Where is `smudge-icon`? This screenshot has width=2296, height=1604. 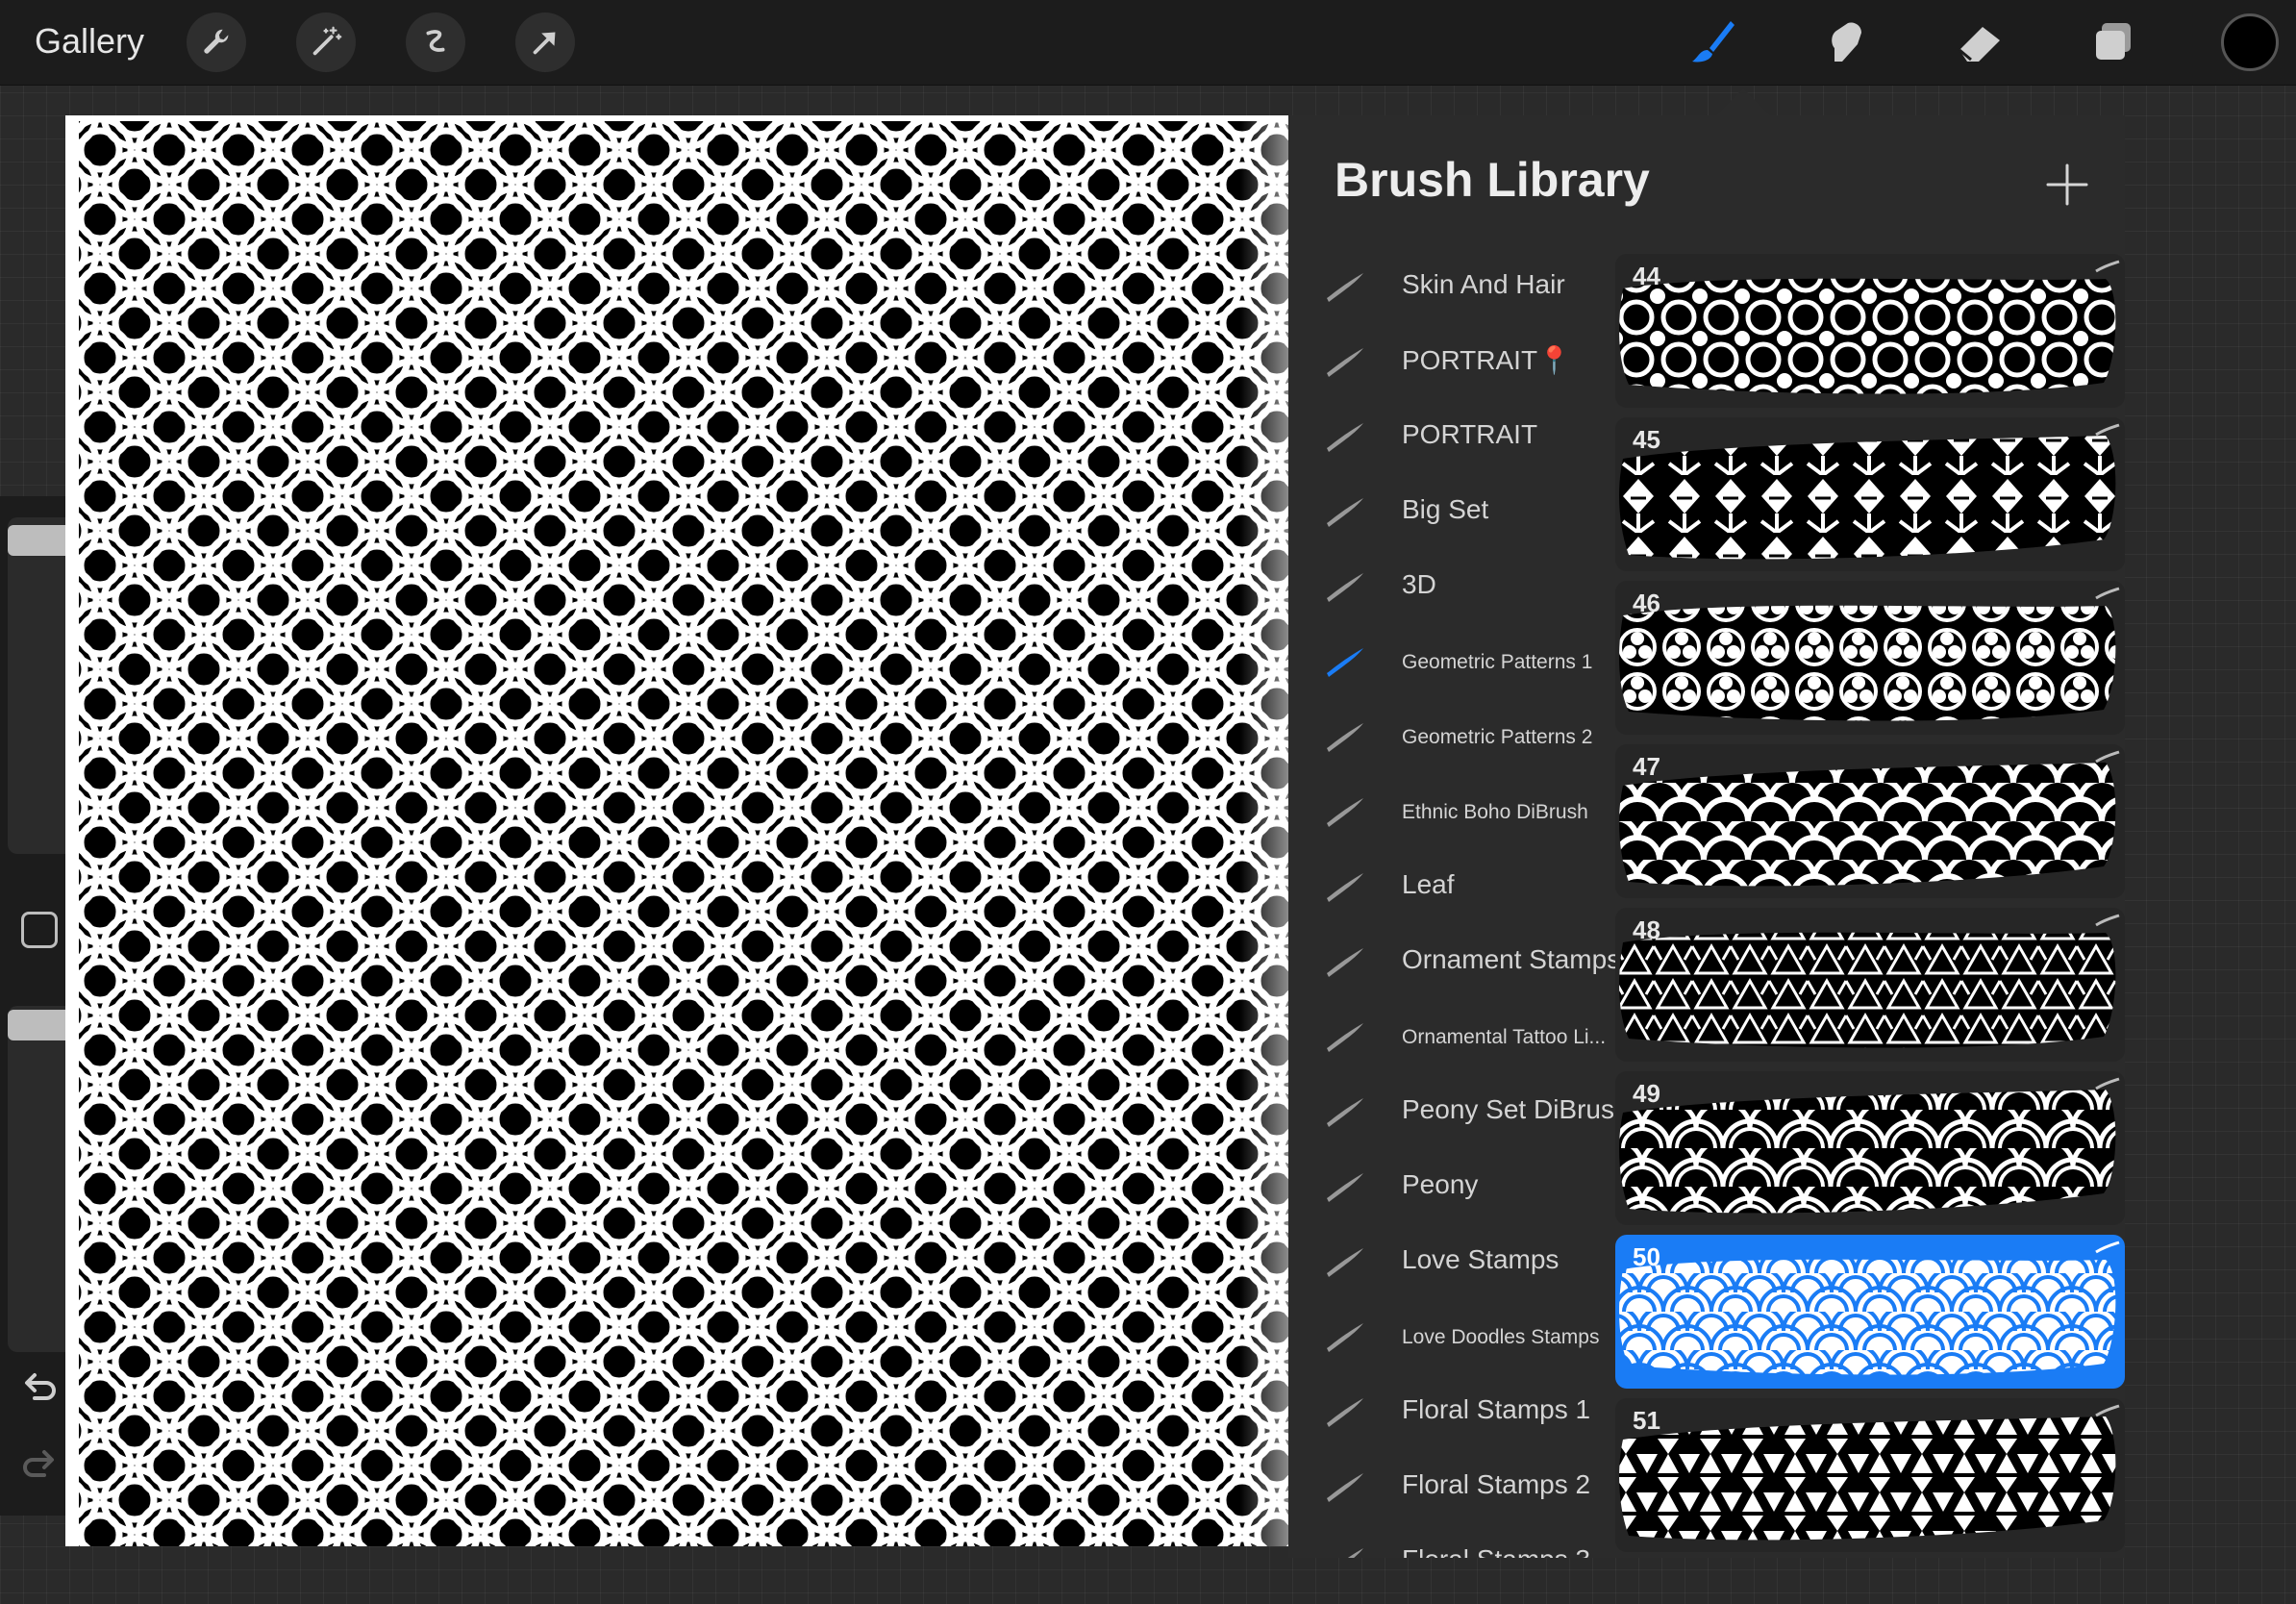 smudge-icon is located at coordinates (1846, 42).